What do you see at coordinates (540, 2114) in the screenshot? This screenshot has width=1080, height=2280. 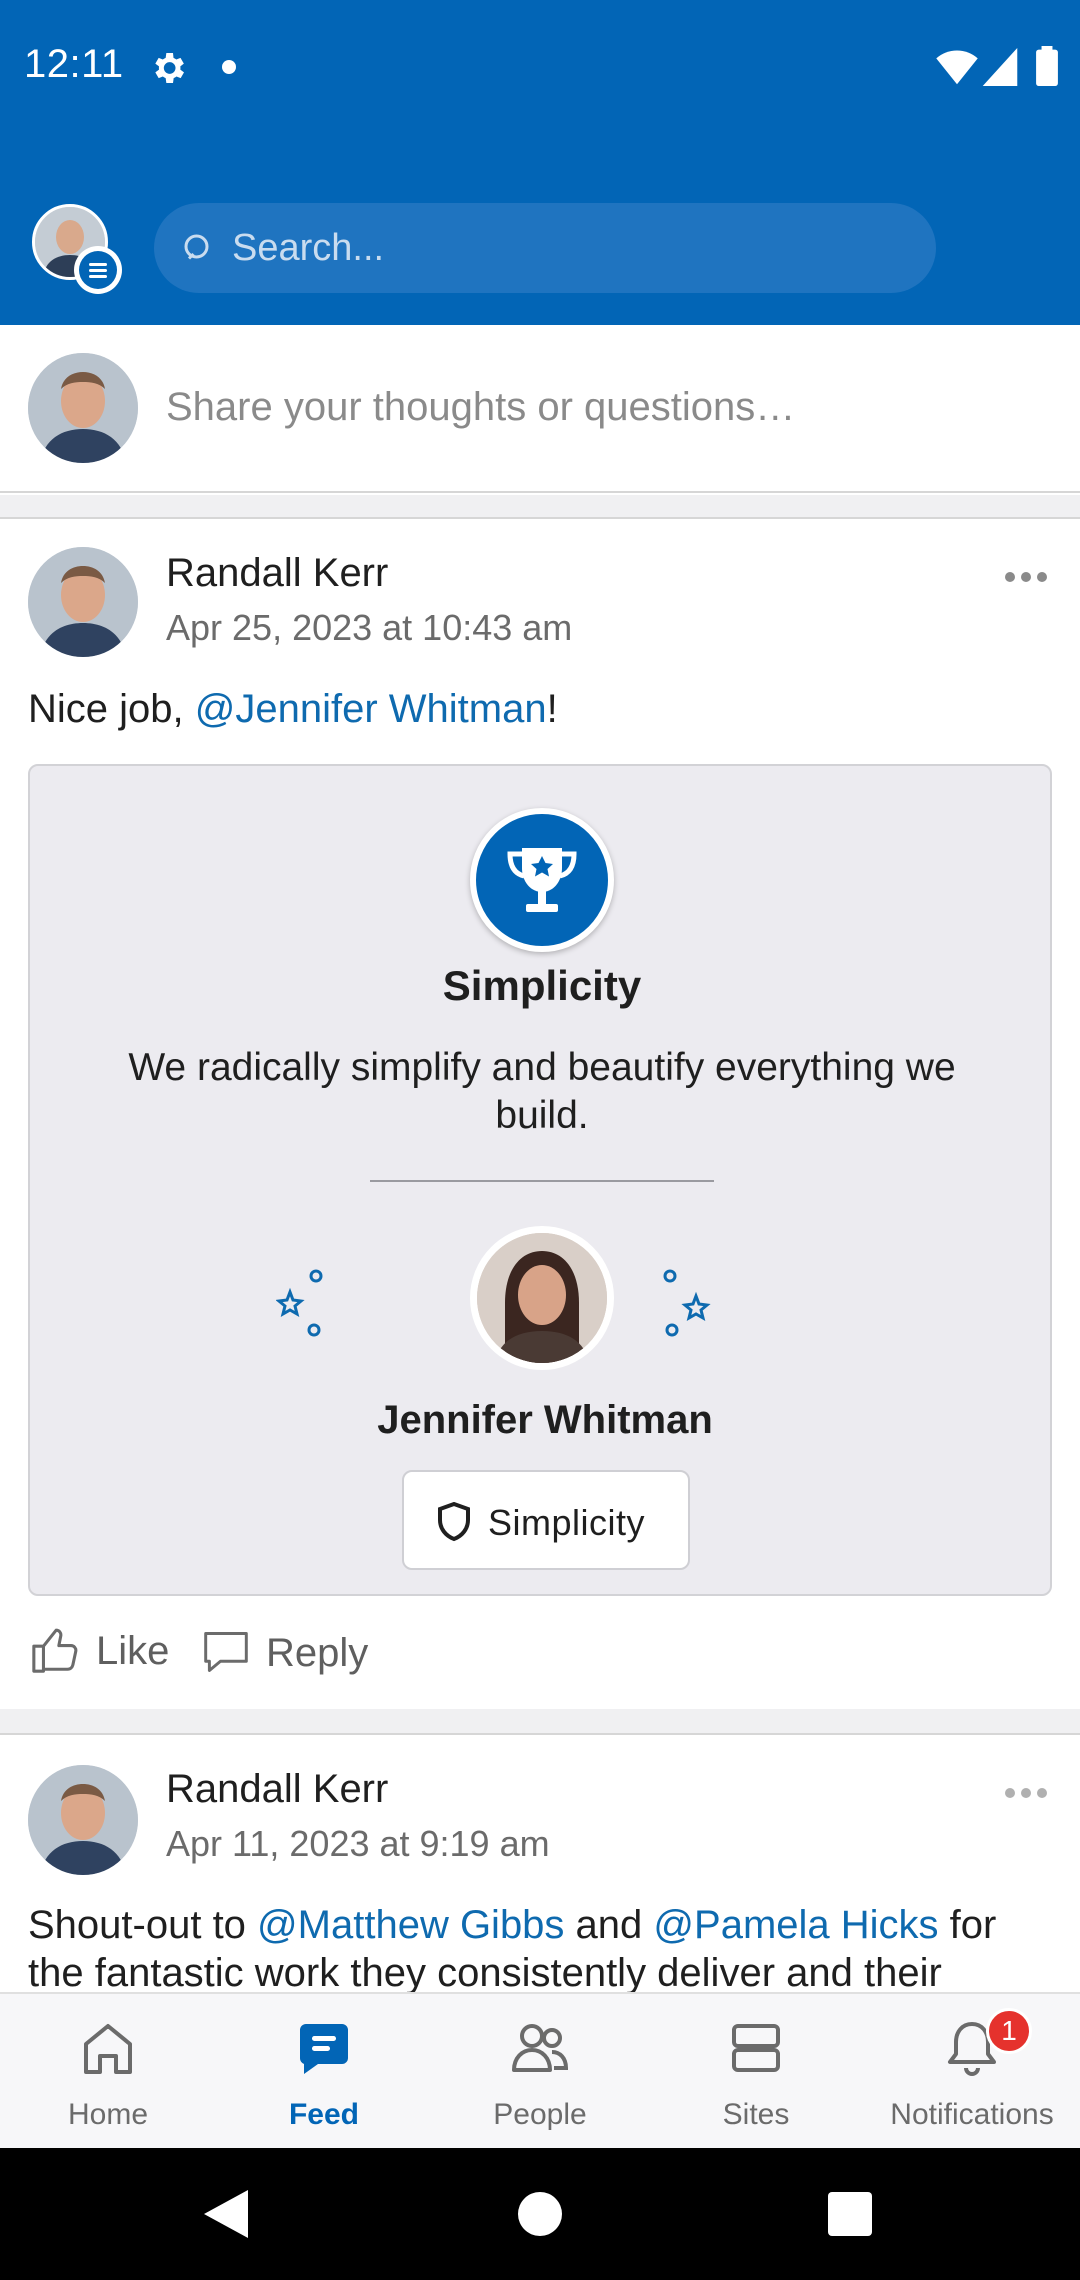 I see `nav-people-label: People` at bounding box center [540, 2114].